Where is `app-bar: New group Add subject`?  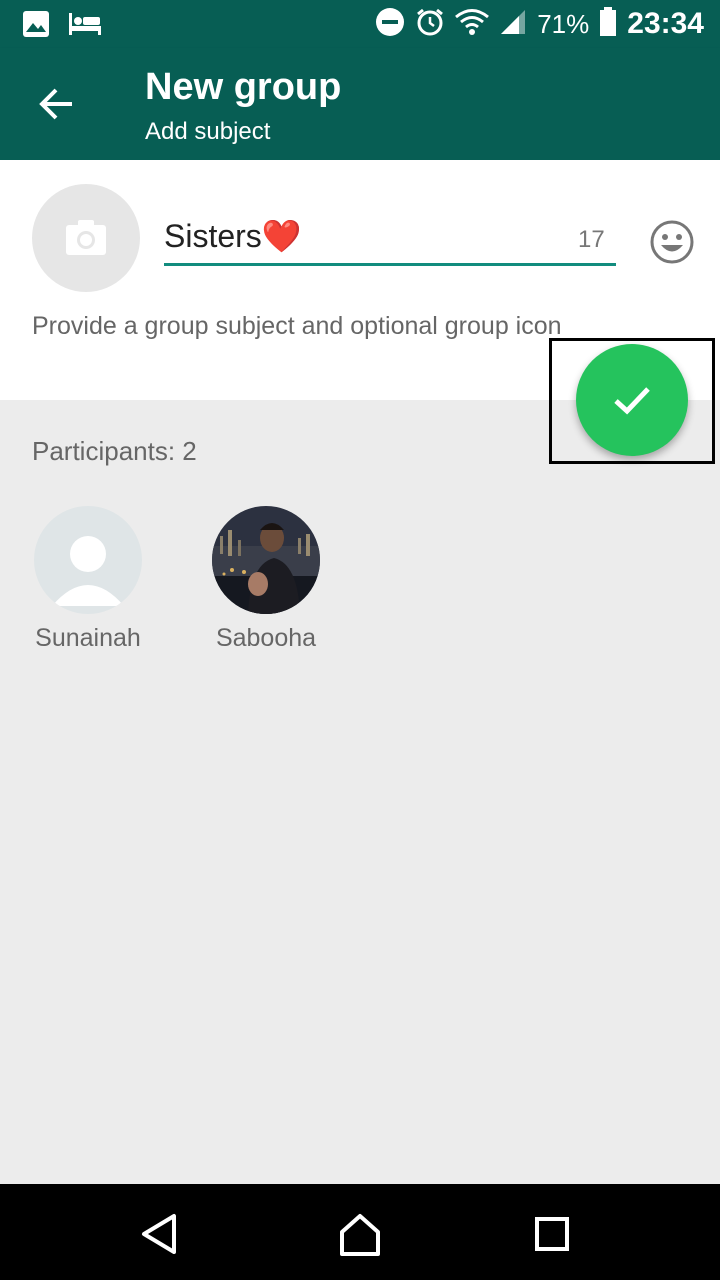 app-bar: New group Add subject is located at coordinates (360, 104).